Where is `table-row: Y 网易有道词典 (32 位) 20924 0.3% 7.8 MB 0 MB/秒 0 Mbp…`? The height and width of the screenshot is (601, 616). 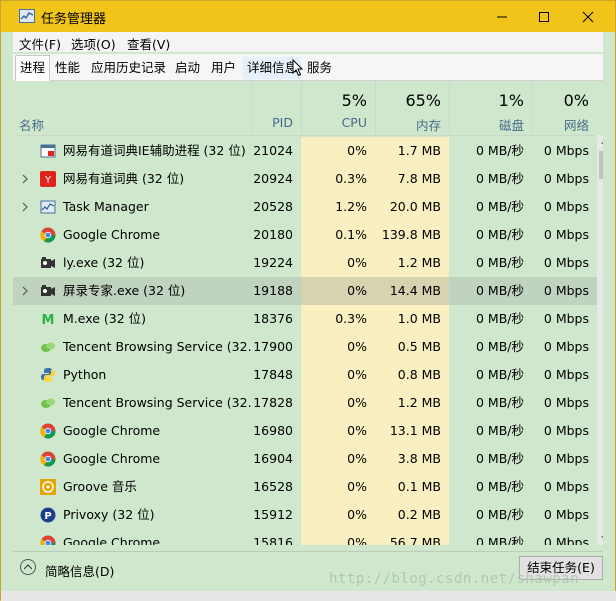
table-row: Y 网易有道词典 (32 位) 20924 0.3% 7.8 MB 0 MB/秒 0 Mbp… is located at coordinates (305, 179).